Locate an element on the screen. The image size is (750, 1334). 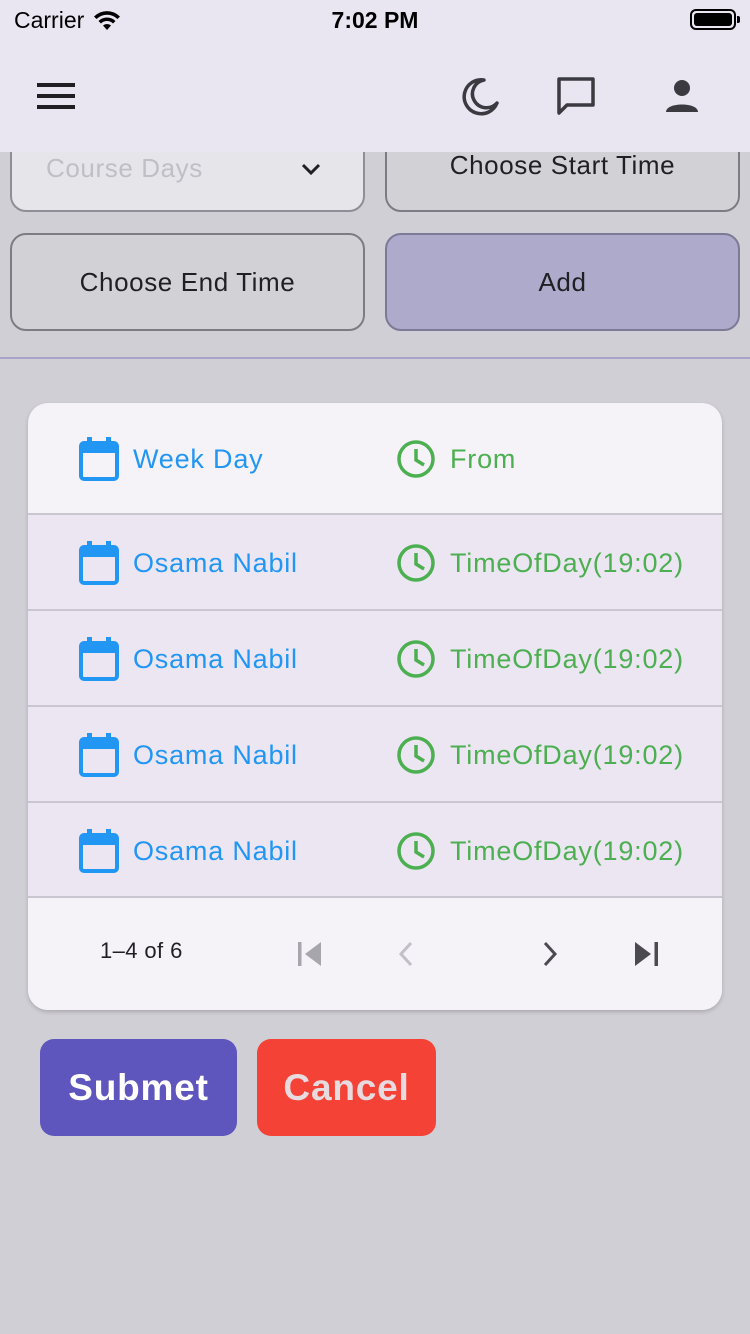
submit-button: Submet is located at coordinates (138, 1087).